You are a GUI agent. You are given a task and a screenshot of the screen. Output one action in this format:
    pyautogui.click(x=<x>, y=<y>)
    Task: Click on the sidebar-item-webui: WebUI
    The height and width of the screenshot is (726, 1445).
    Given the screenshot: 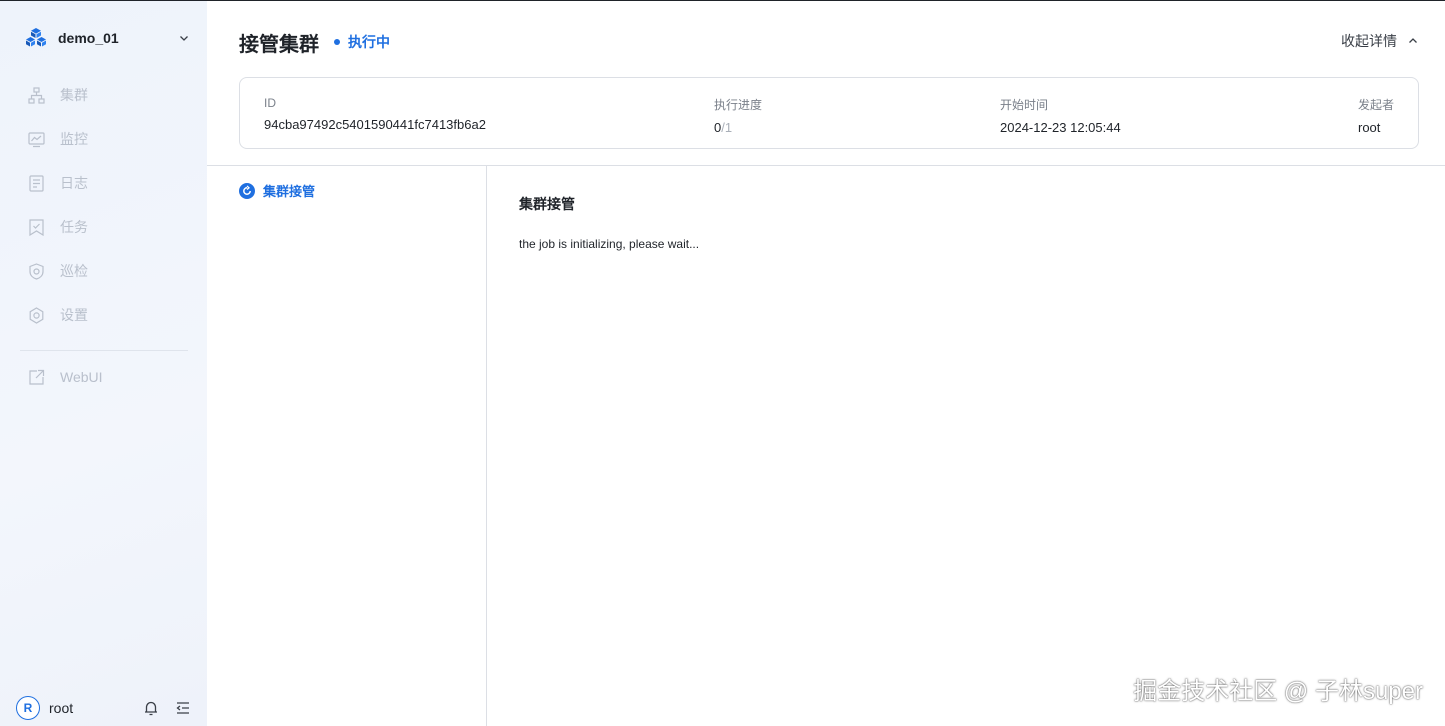 What is the action you would take?
    pyautogui.click(x=104, y=377)
    